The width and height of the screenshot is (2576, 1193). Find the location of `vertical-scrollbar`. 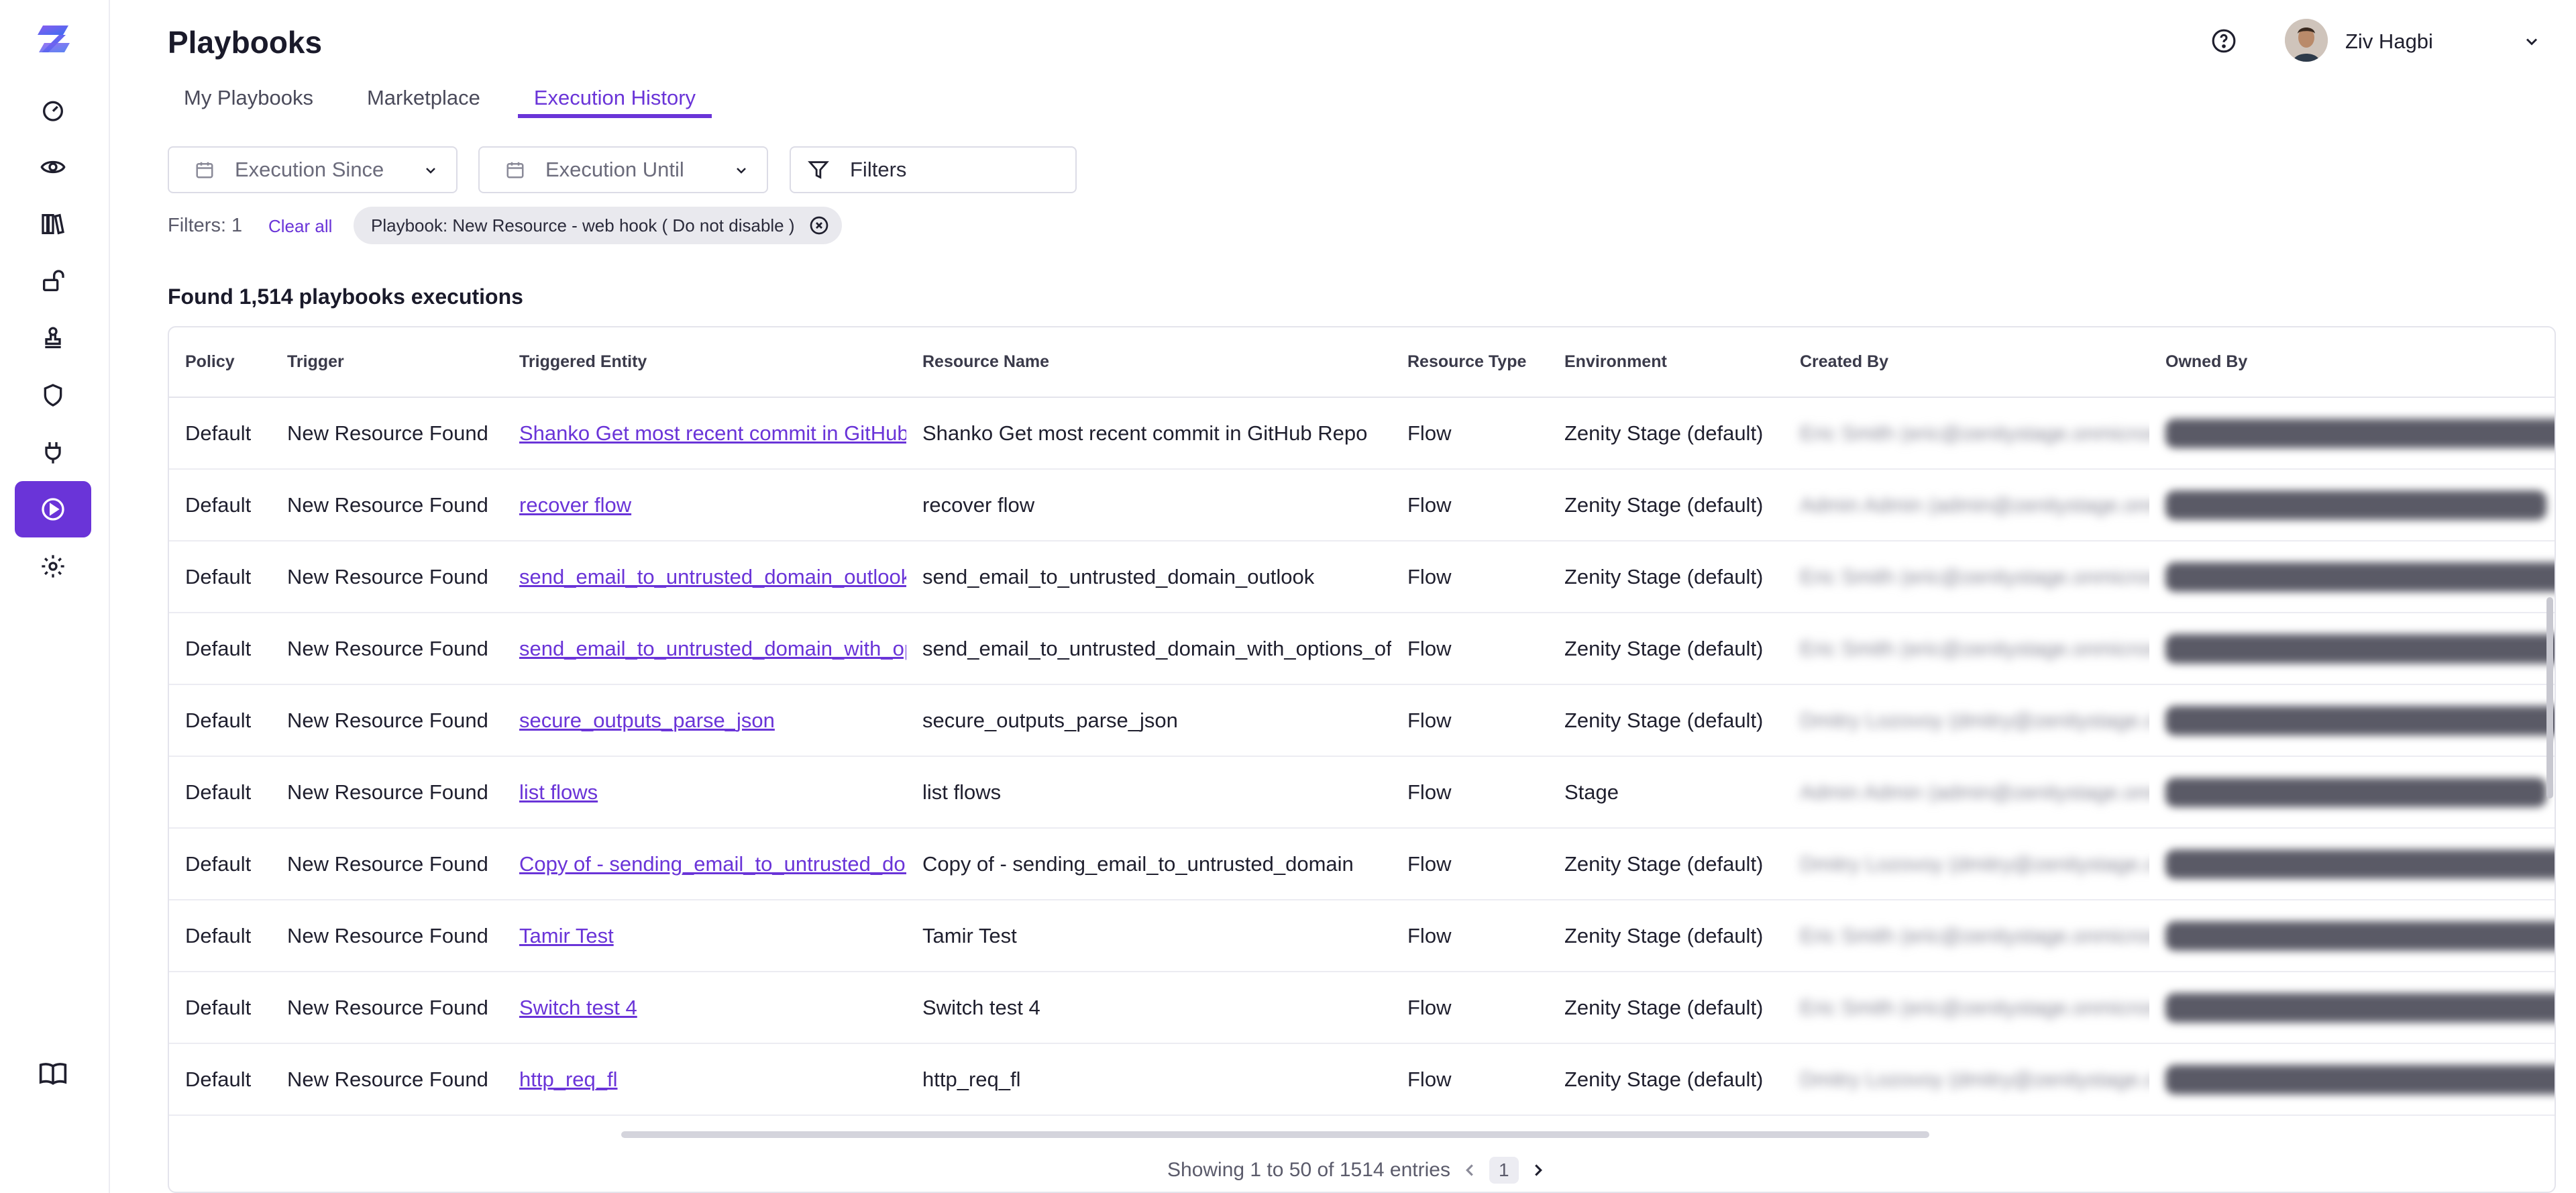

vertical-scrollbar is located at coordinates (2549, 697).